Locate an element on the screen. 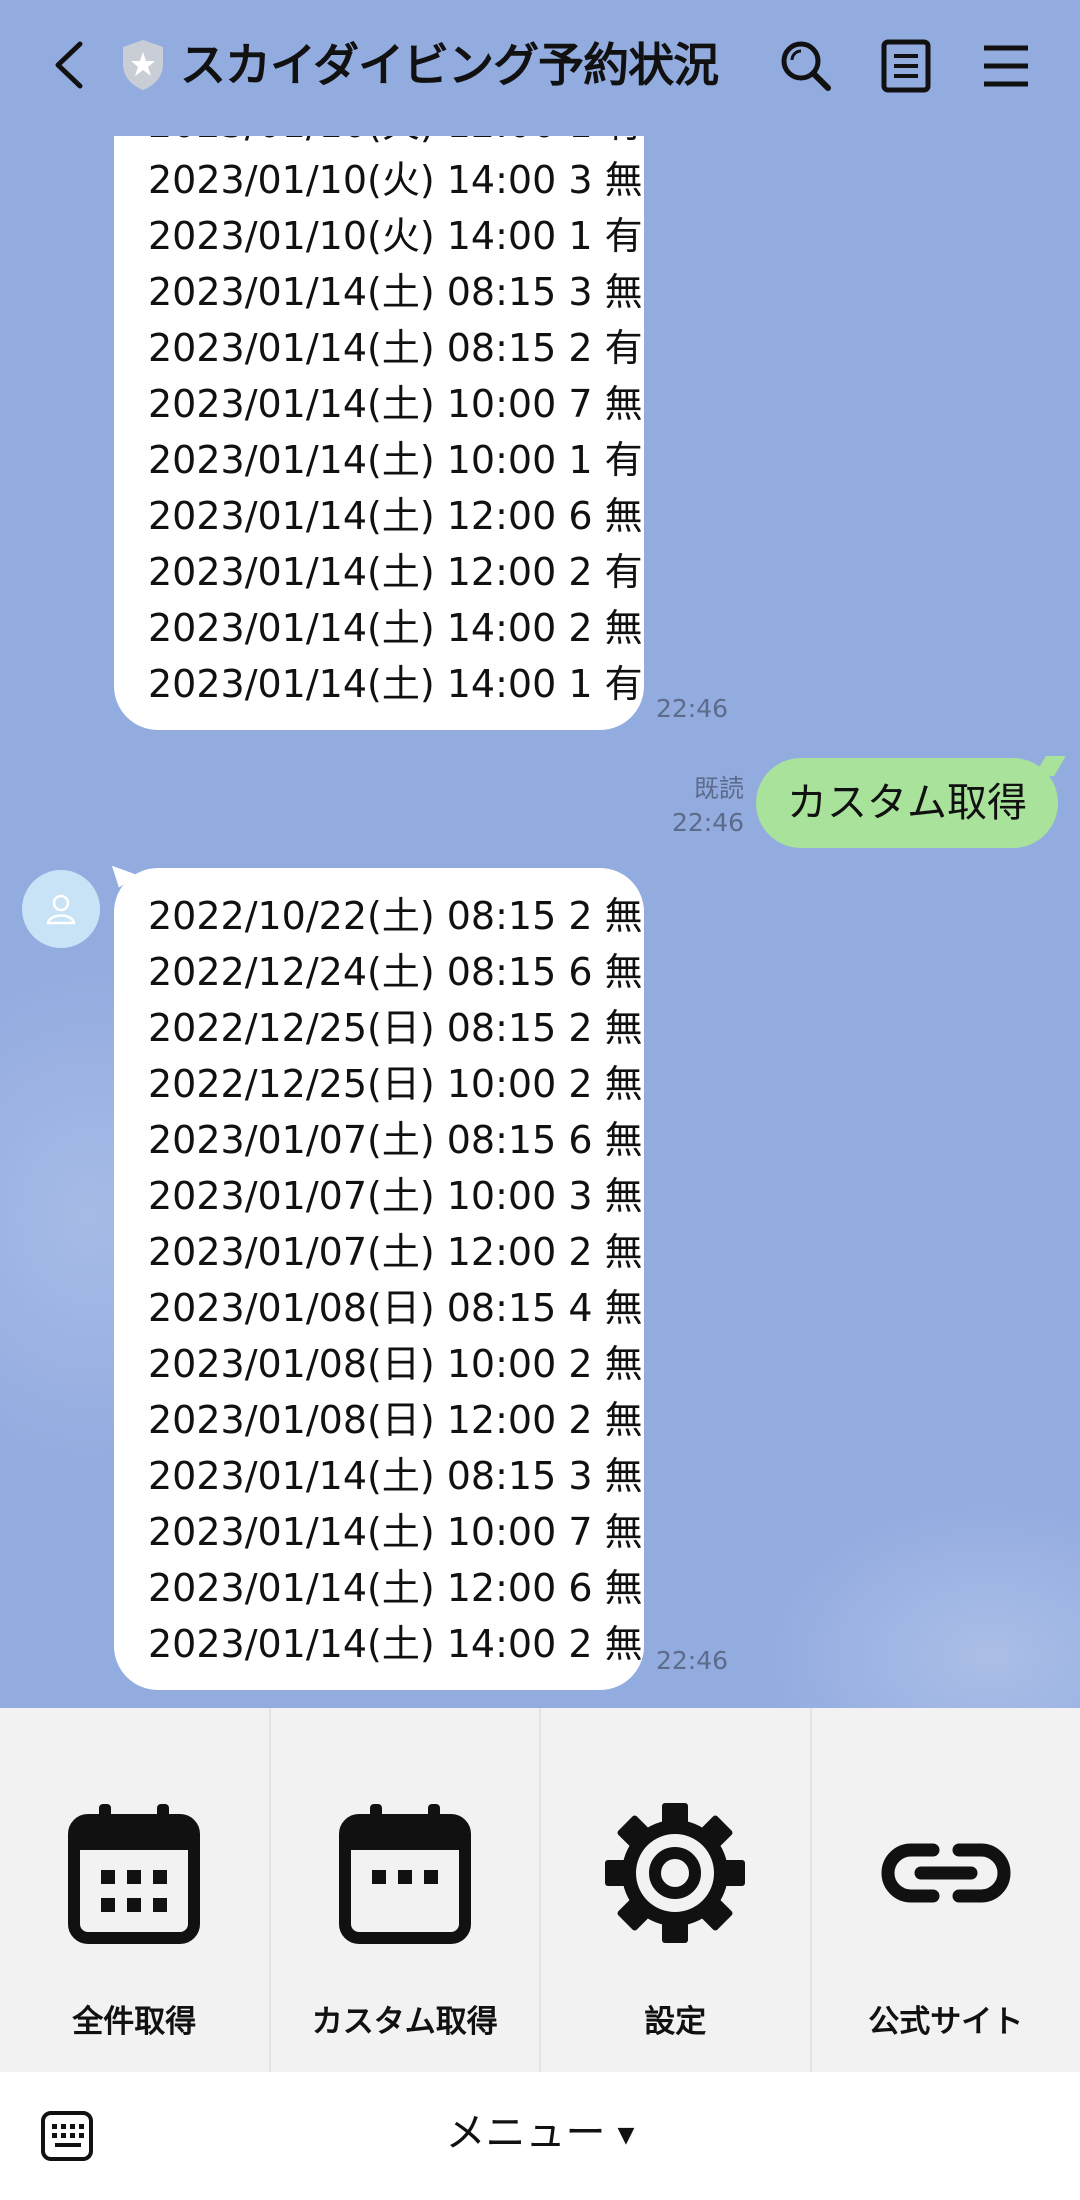 This screenshot has height=2200, width=1080. richmenu-settings-button: 設定 is located at coordinates (676, 1890).